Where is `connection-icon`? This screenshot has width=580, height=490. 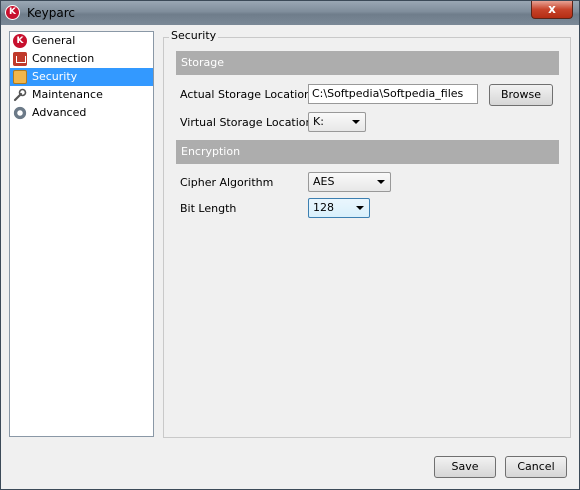 connection-icon is located at coordinates (20, 59).